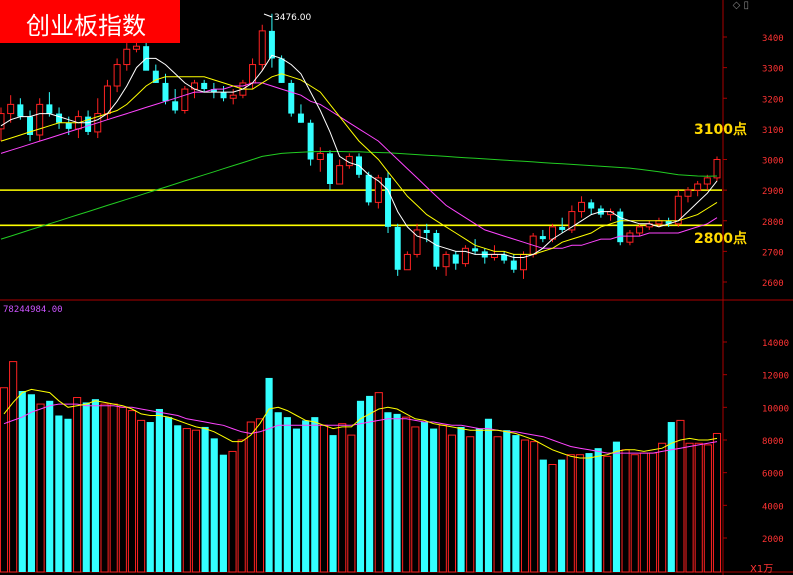  I want to click on lower-line-label: 2800点, so click(720, 239).